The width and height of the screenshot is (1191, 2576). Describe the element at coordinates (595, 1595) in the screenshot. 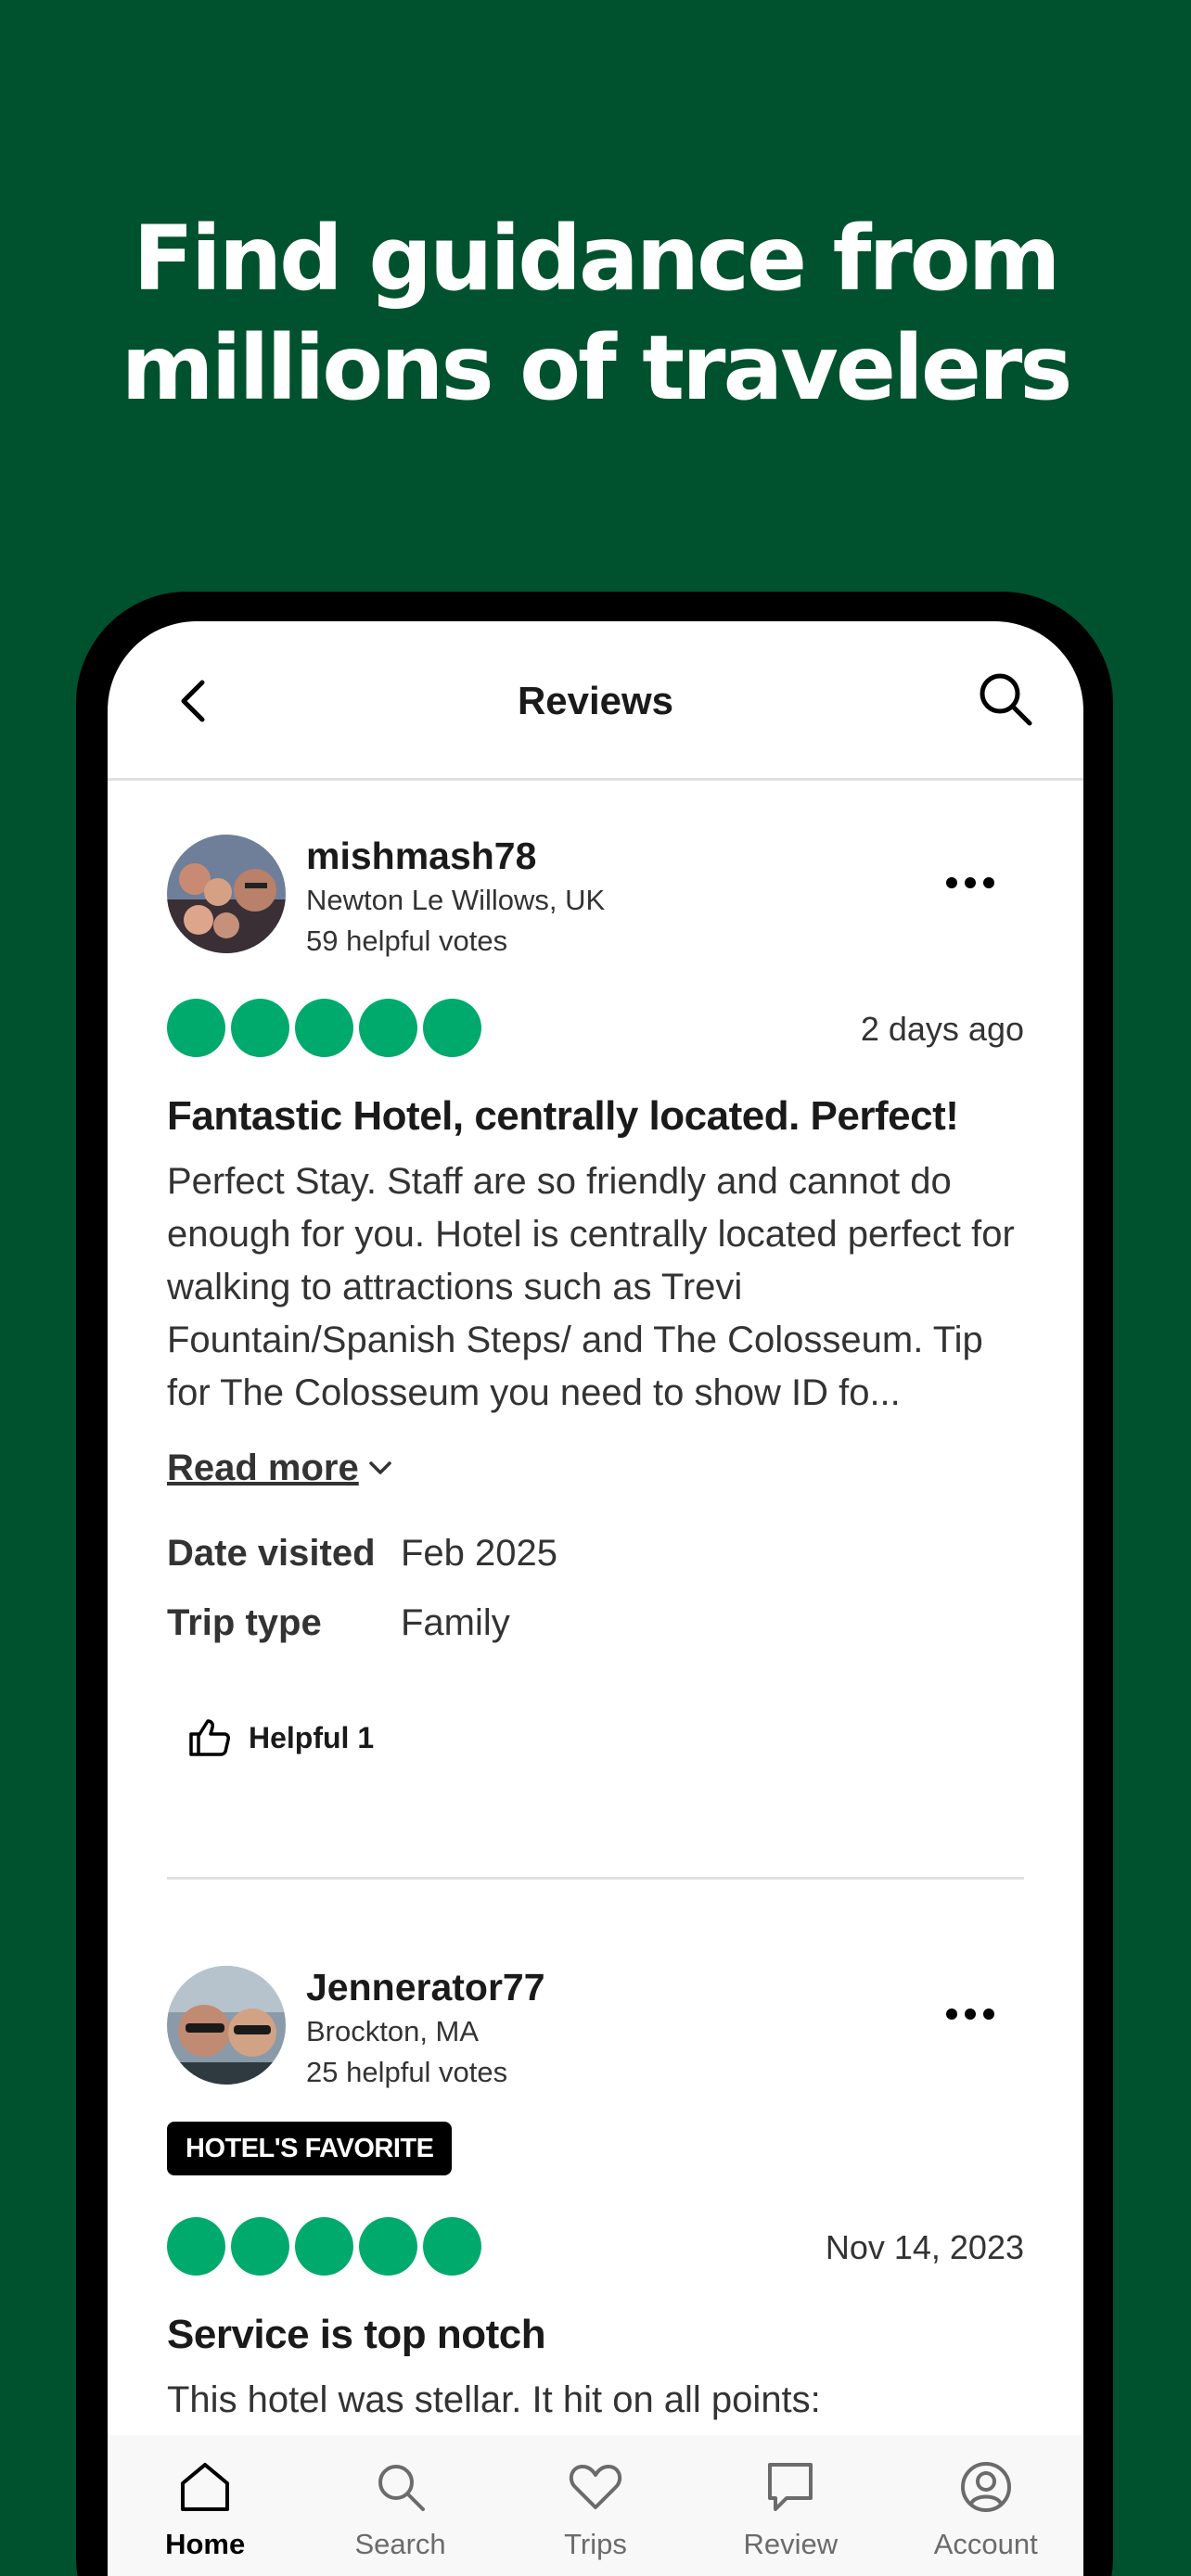

I see `review-meta: Date visited Feb 2025 Trip type Family` at that location.